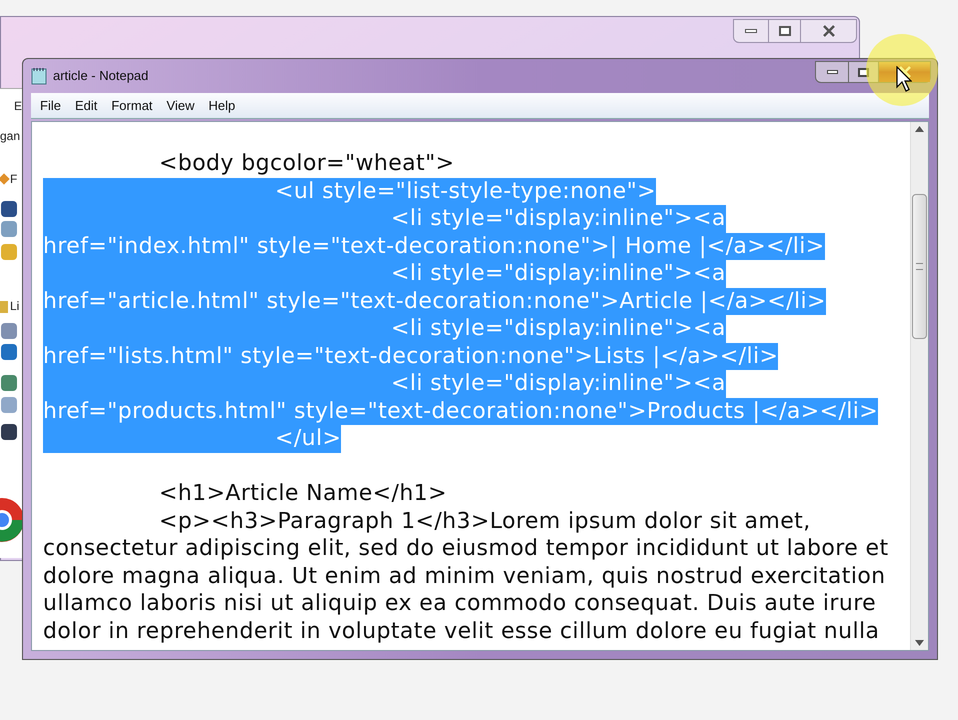 This screenshot has height=720, width=958. I want to click on window-title: article - Notepad, so click(100, 76).